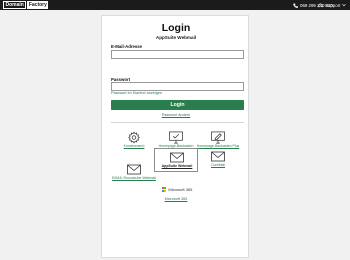  What do you see at coordinates (175, 5) in the screenshot?
I see `top-bar: Domain Factory 069 299 280 020 Support` at bounding box center [175, 5].